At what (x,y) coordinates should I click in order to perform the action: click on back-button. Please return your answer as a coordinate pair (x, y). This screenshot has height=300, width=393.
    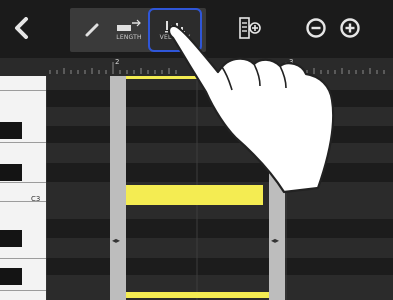
    Looking at the image, I should click on (22, 28).